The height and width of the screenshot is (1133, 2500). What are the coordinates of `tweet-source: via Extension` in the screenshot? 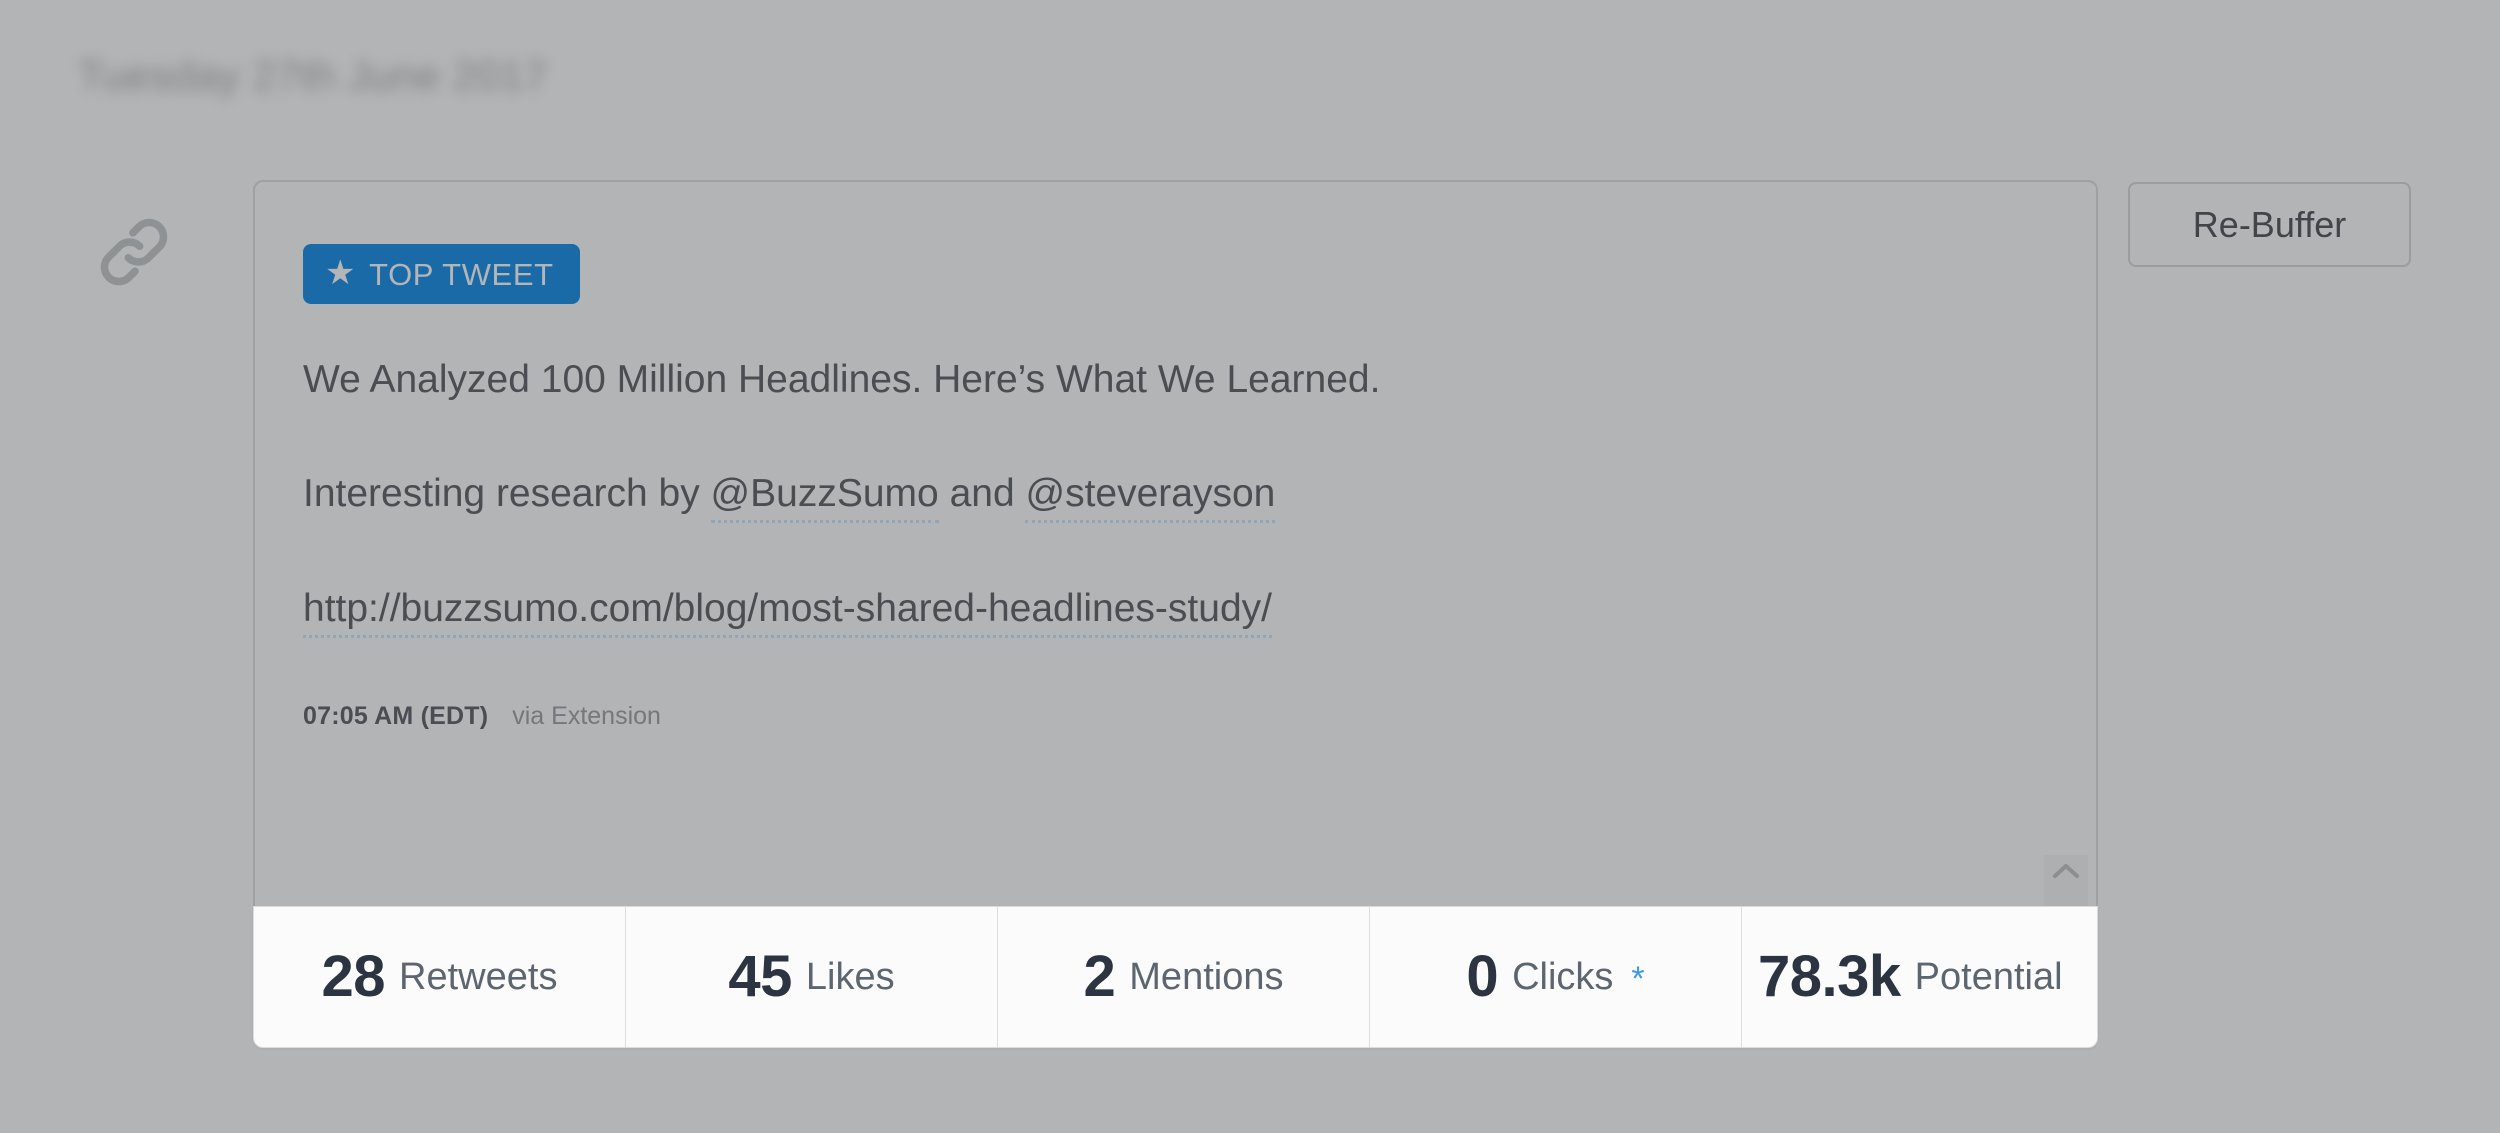 It's located at (586, 716).